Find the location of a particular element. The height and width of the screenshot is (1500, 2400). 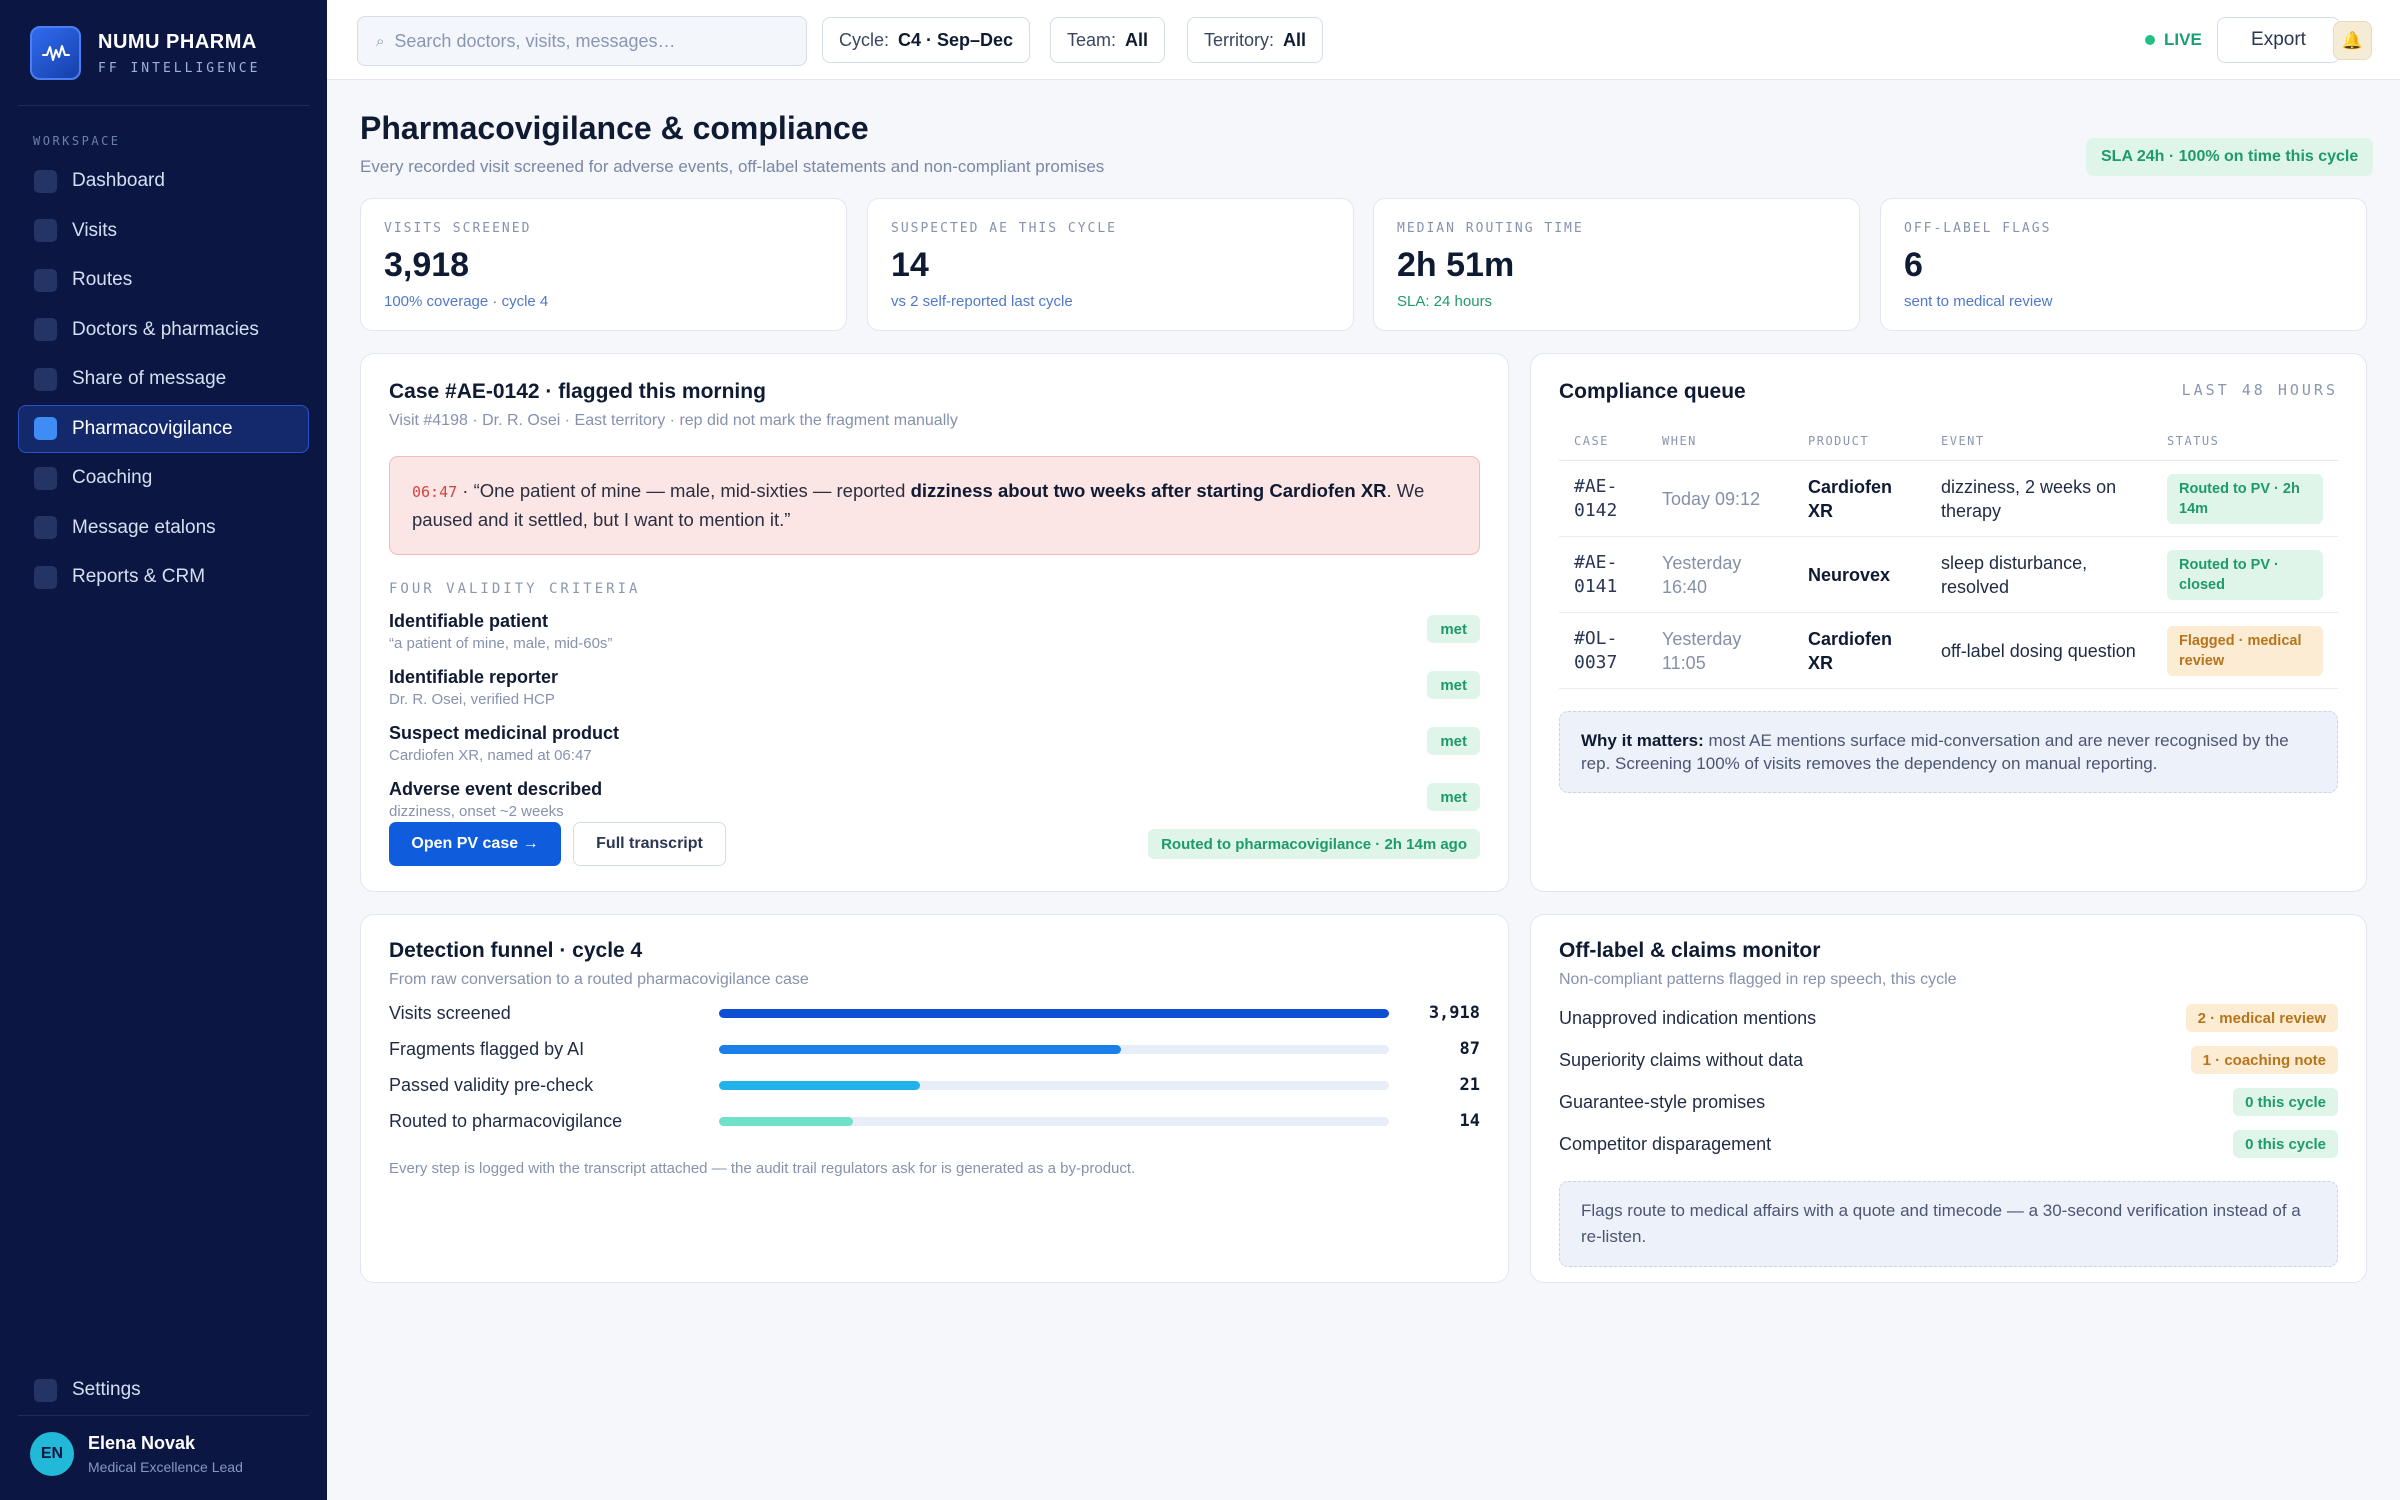

territory-filter: Territory: All is located at coordinates (1255, 40).